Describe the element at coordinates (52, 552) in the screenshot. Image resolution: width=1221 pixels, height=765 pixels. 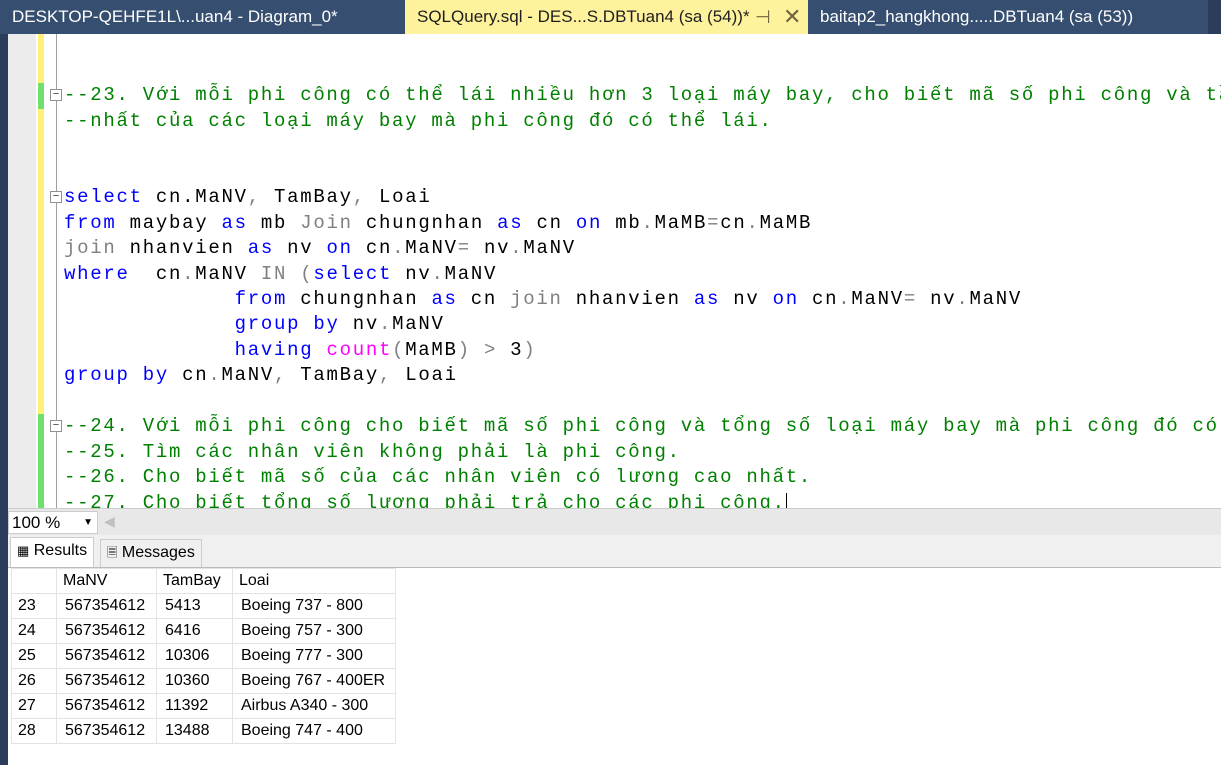
I see `tab-results: ▦ Results` at that location.